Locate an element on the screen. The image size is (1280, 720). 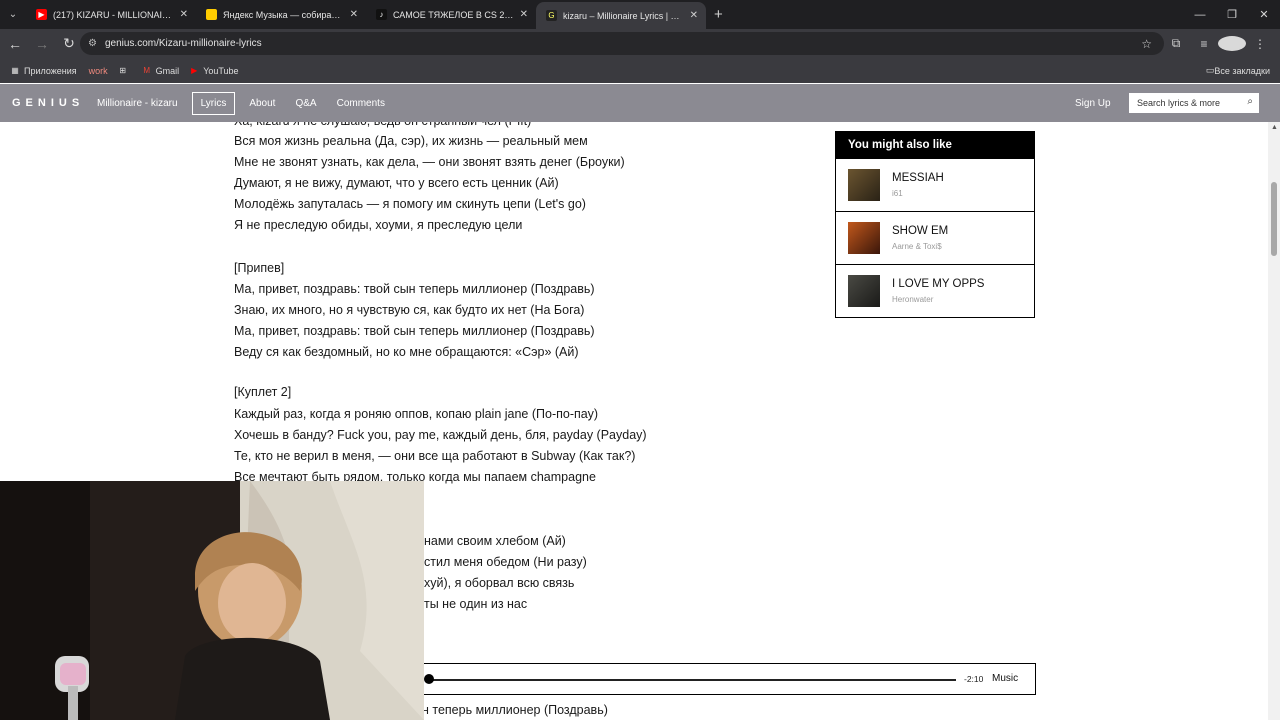
lyric-line: хуй), я оборвал всю связь is located at coordinates (499, 583).